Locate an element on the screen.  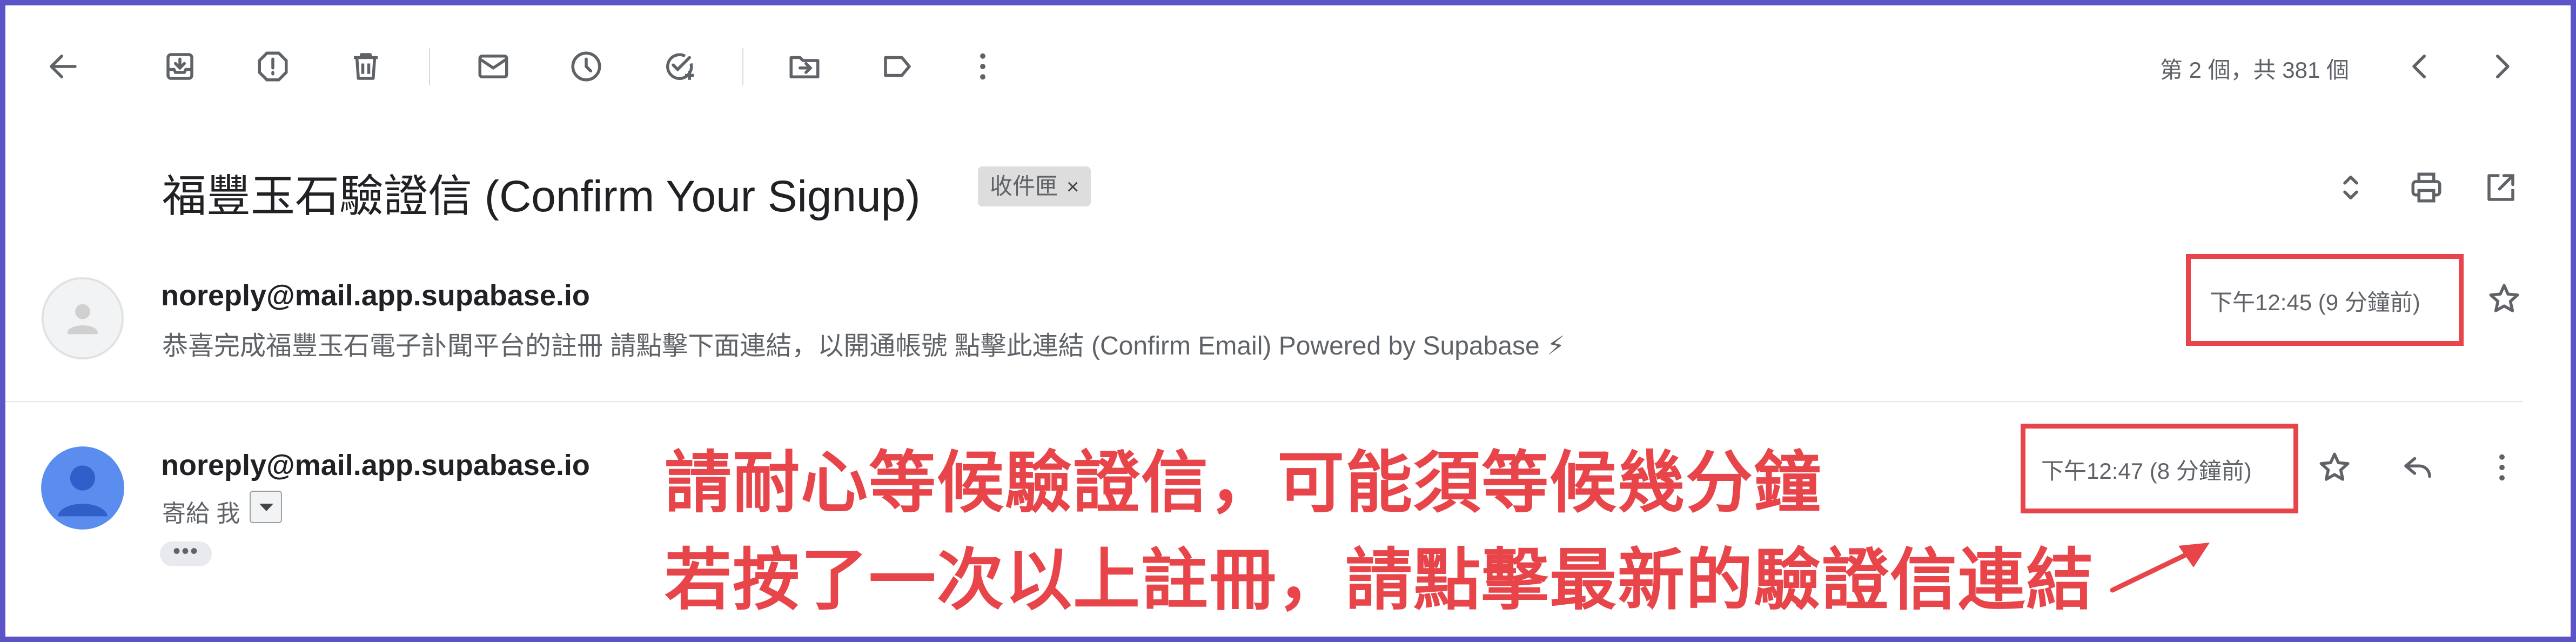
message-time: 下午12:47 (8 分鐘前) is located at coordinates (2146, 471).